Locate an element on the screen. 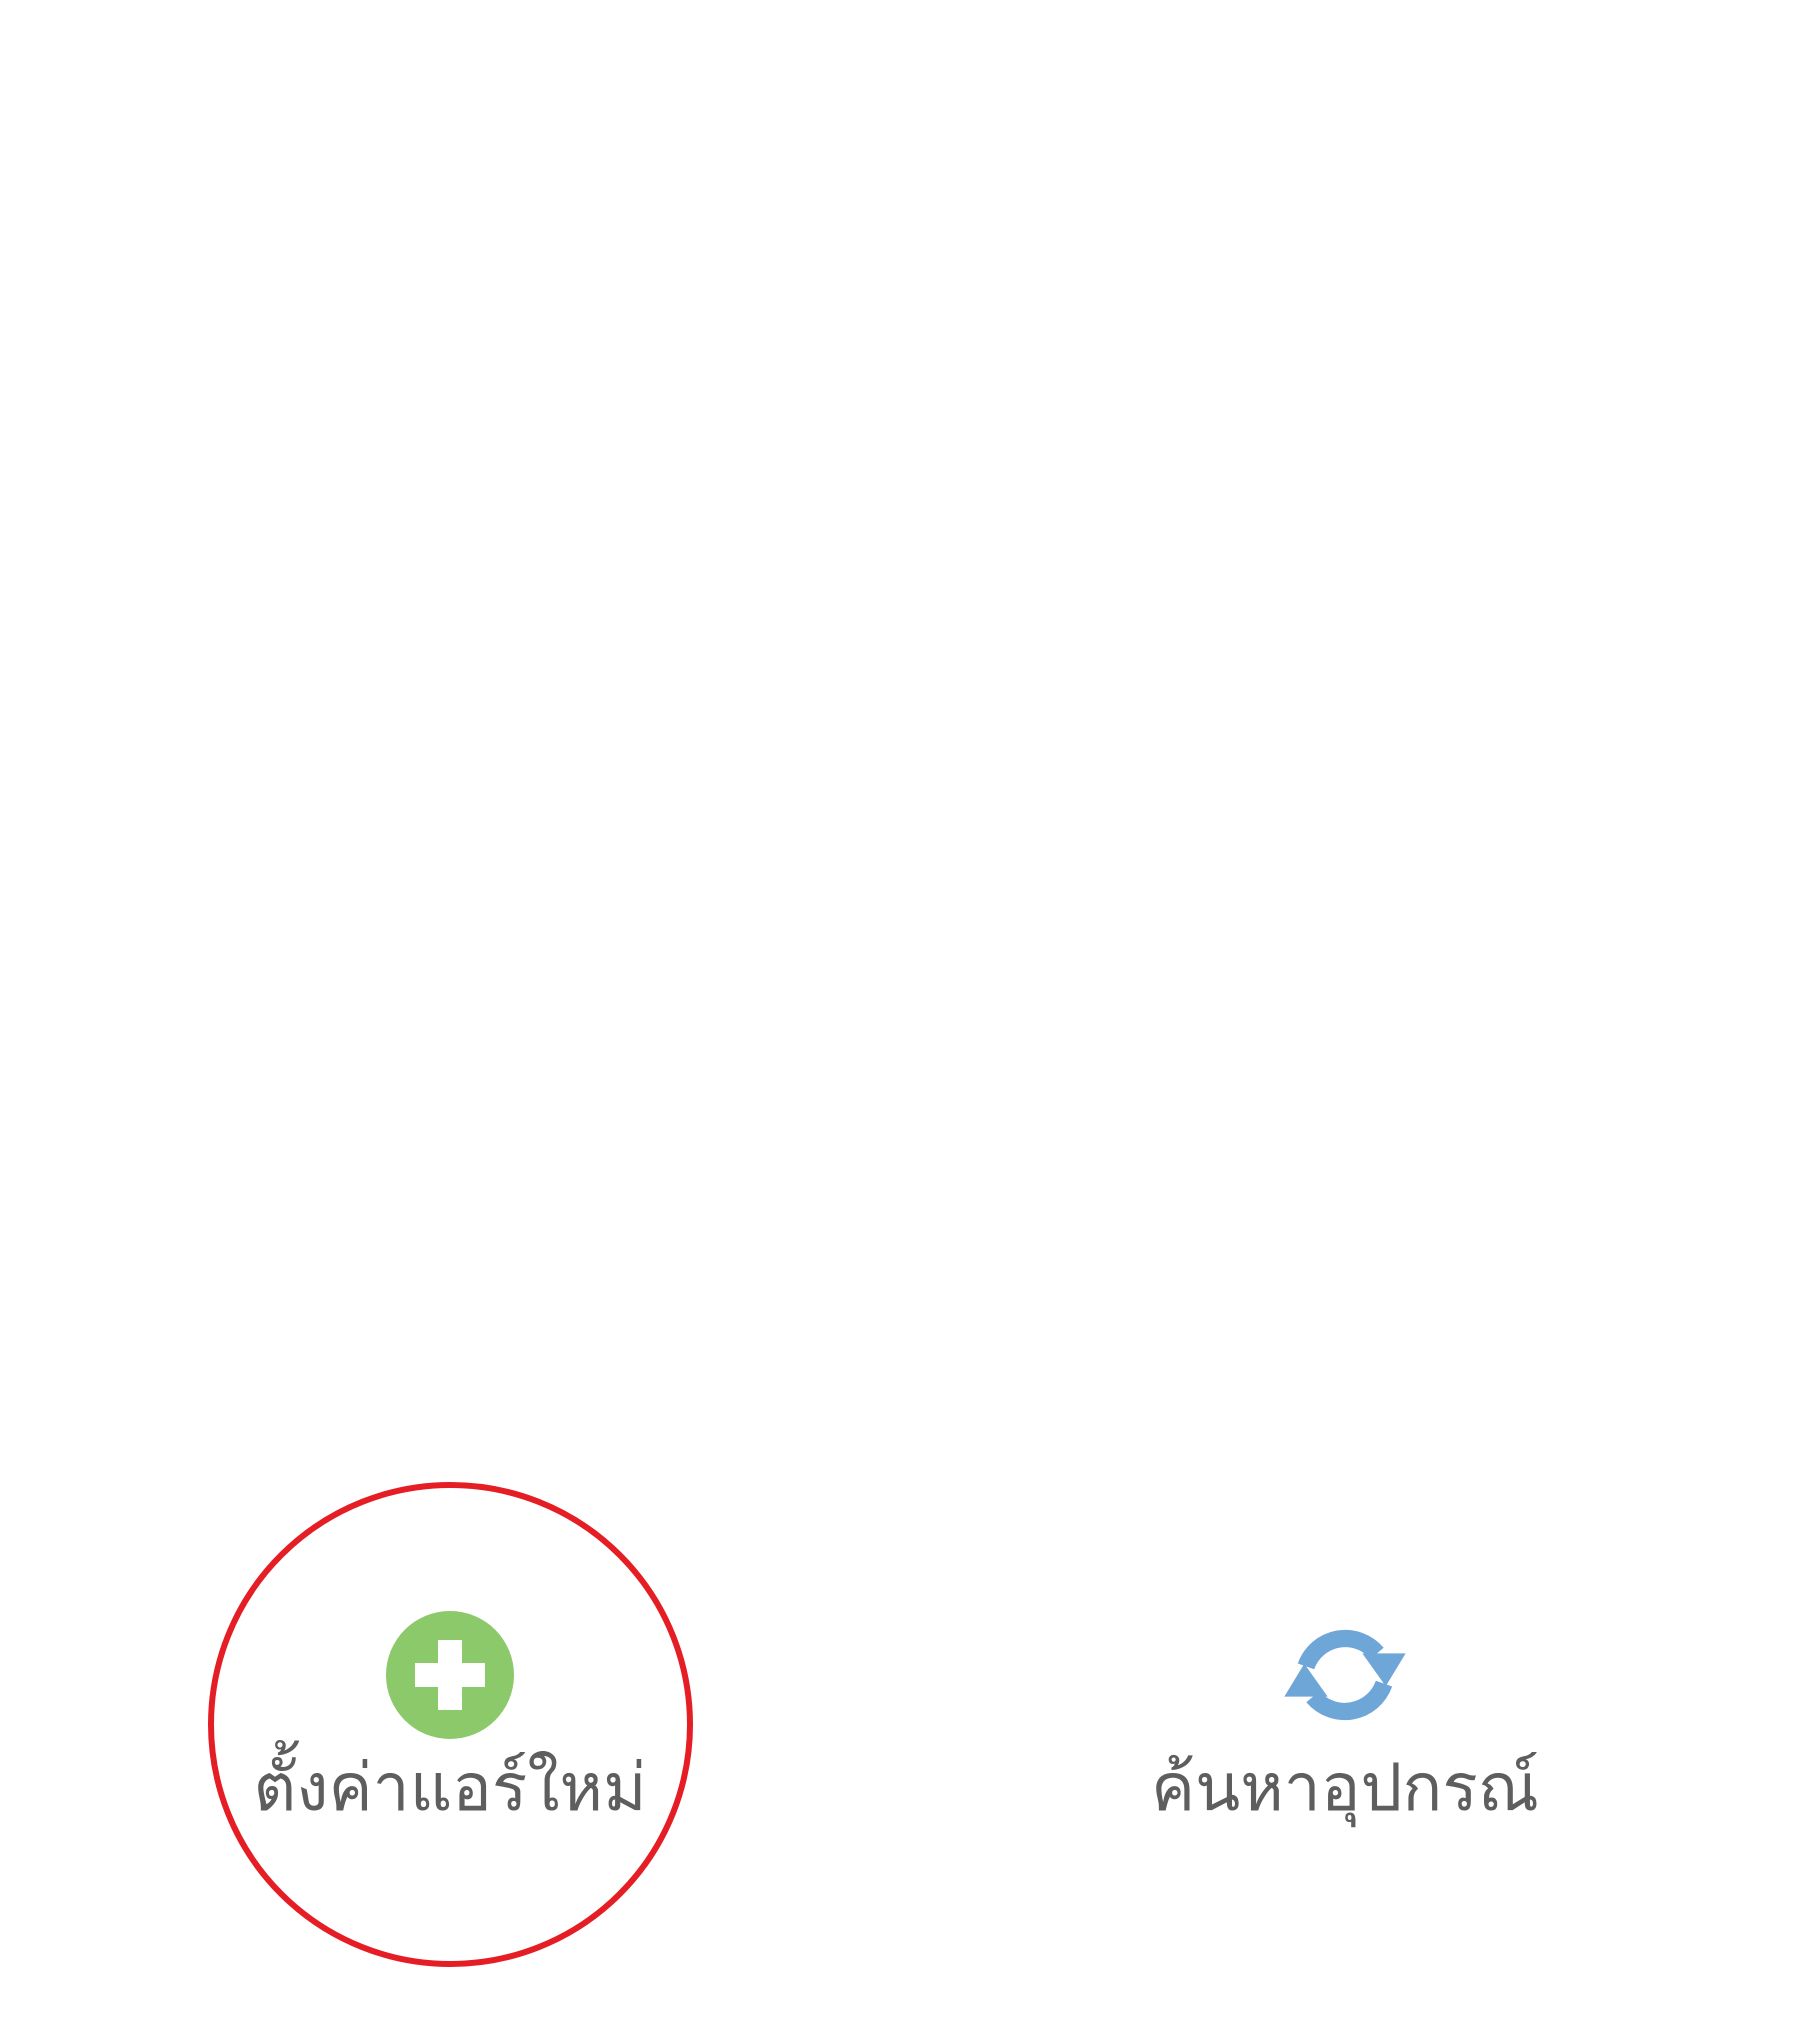 Image resolution: width=1799 pixels, height=2039 pixels. search-device-button: ค้นหาอุปกรณ์ is located at coordinates (1345, 1718).